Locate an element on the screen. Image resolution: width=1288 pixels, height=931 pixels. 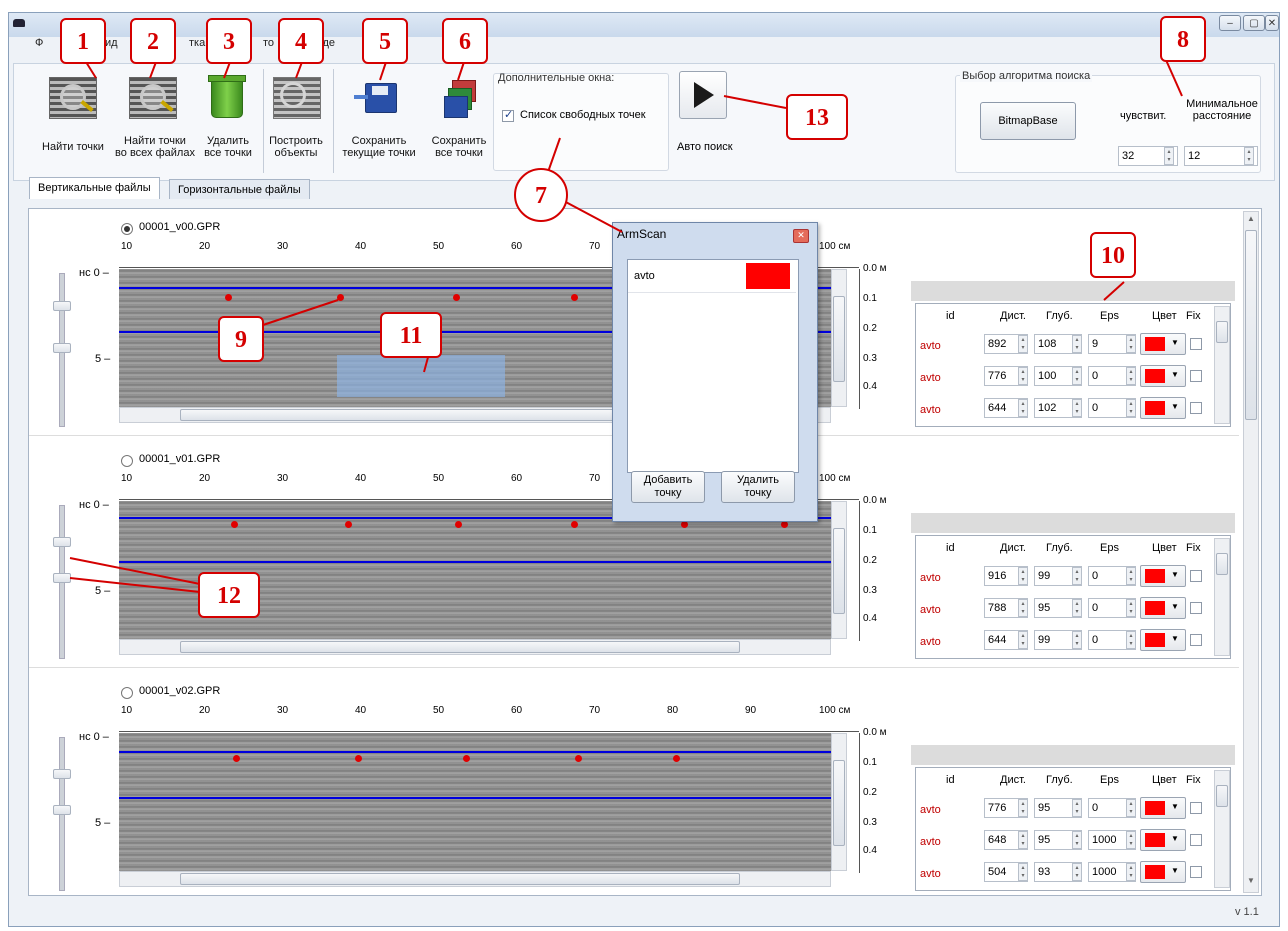
annotation-7: 7 is located at coordinates (541, 195).